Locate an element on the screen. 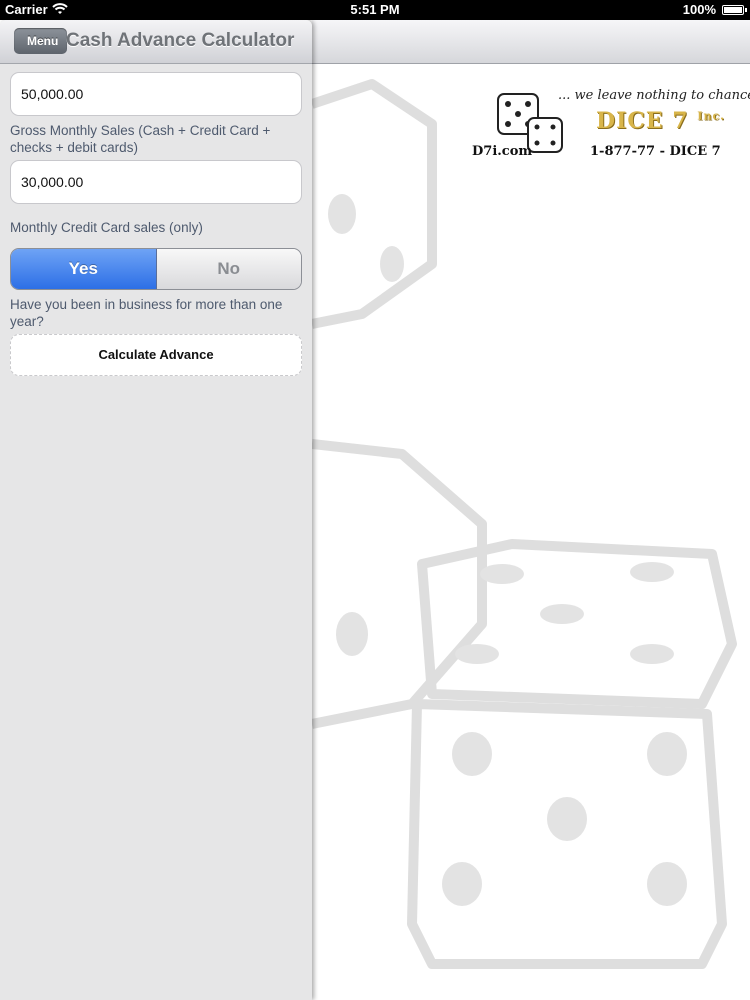 The width and height of the screenshot is (750, 1000). panel-navigation-bar: Menu Cash Advance Calculator is located at coordinates (156, 42).